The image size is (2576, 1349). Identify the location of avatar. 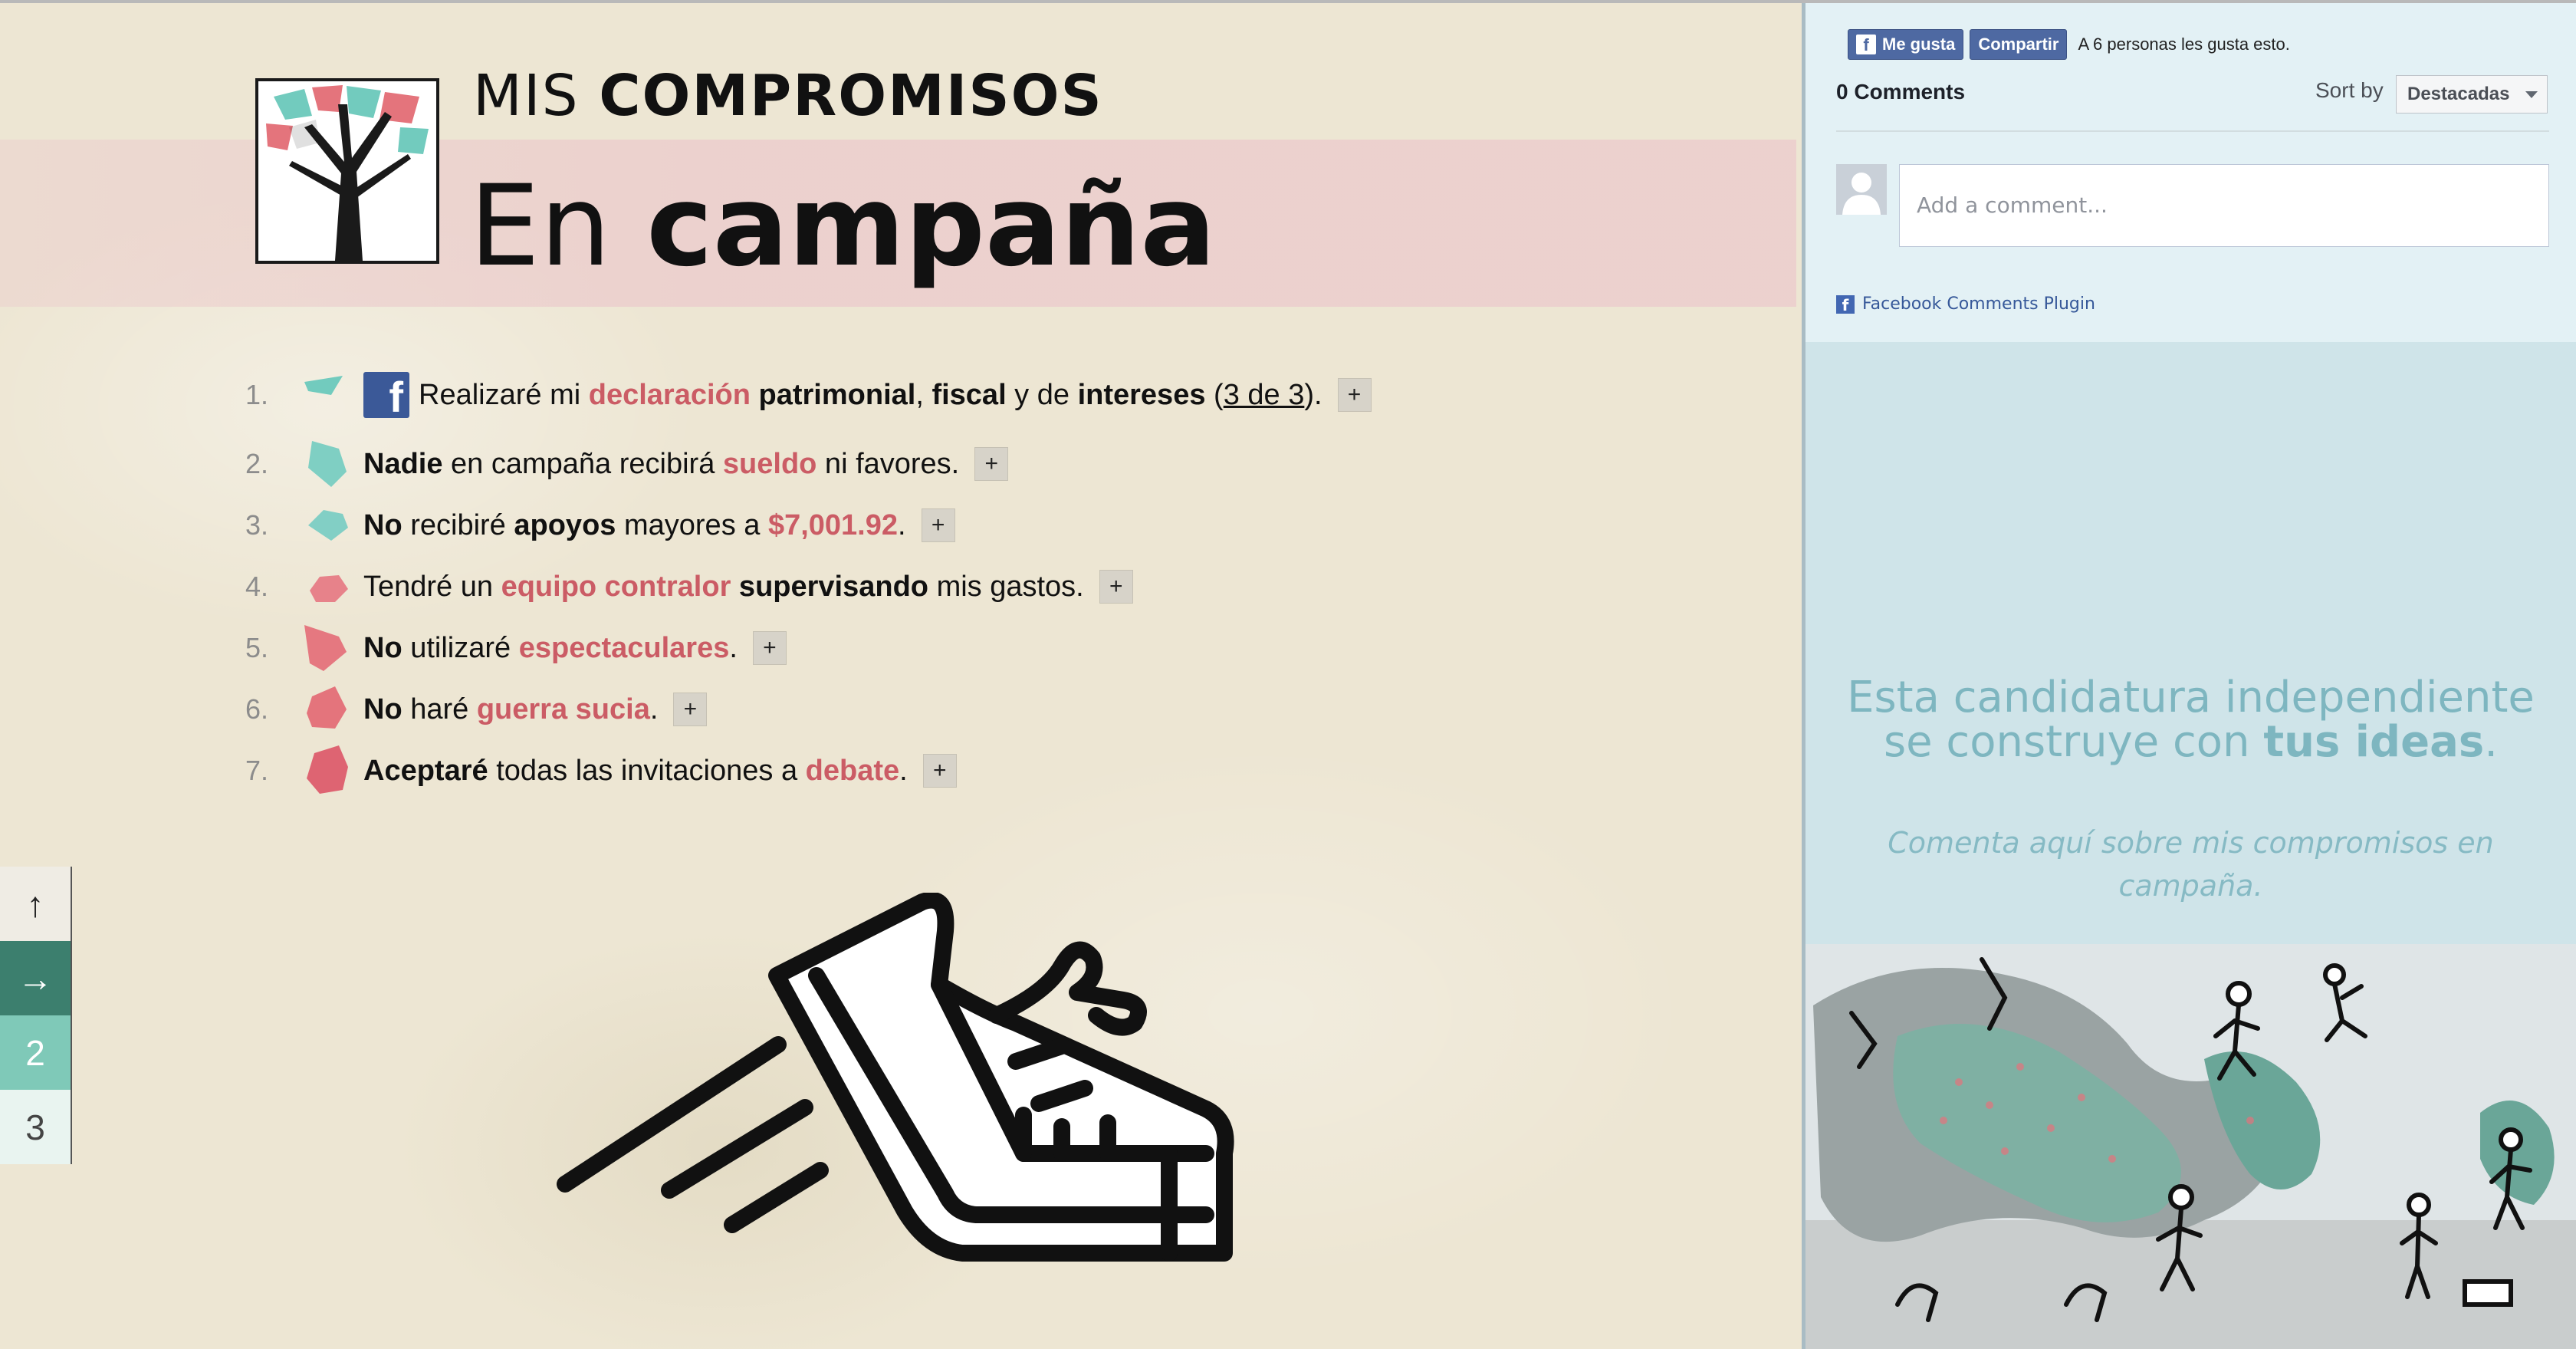
(1861, 189).